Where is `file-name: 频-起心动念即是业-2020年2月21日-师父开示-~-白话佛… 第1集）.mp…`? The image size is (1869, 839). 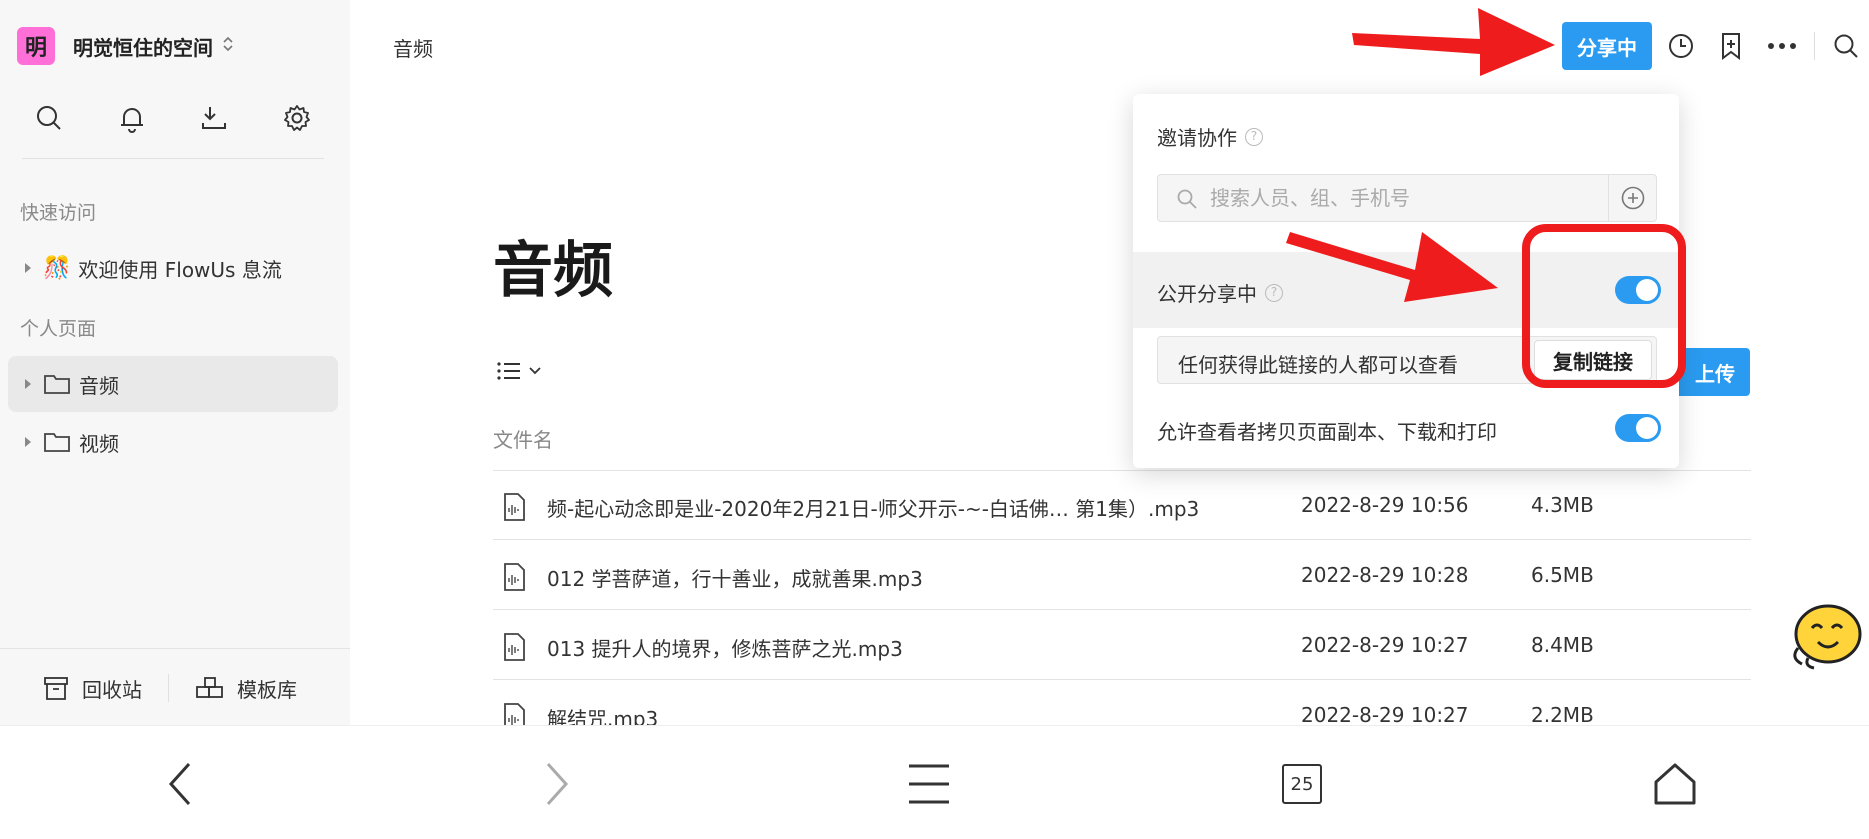 file-name: 频-起心动念即是业-2020年2月21日-师父开示-~-白话佛… 第1集）.mp… is located at coordinates (873, 509).